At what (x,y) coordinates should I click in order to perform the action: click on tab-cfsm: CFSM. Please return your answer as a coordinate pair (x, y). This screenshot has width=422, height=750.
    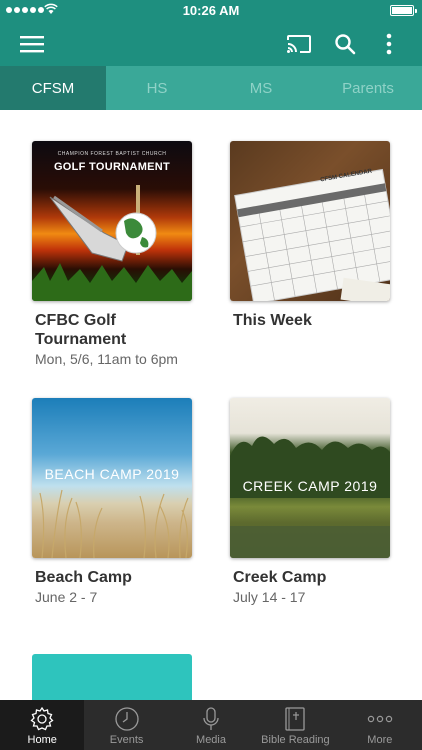
    Looking at the image, I should click on (53, 88).